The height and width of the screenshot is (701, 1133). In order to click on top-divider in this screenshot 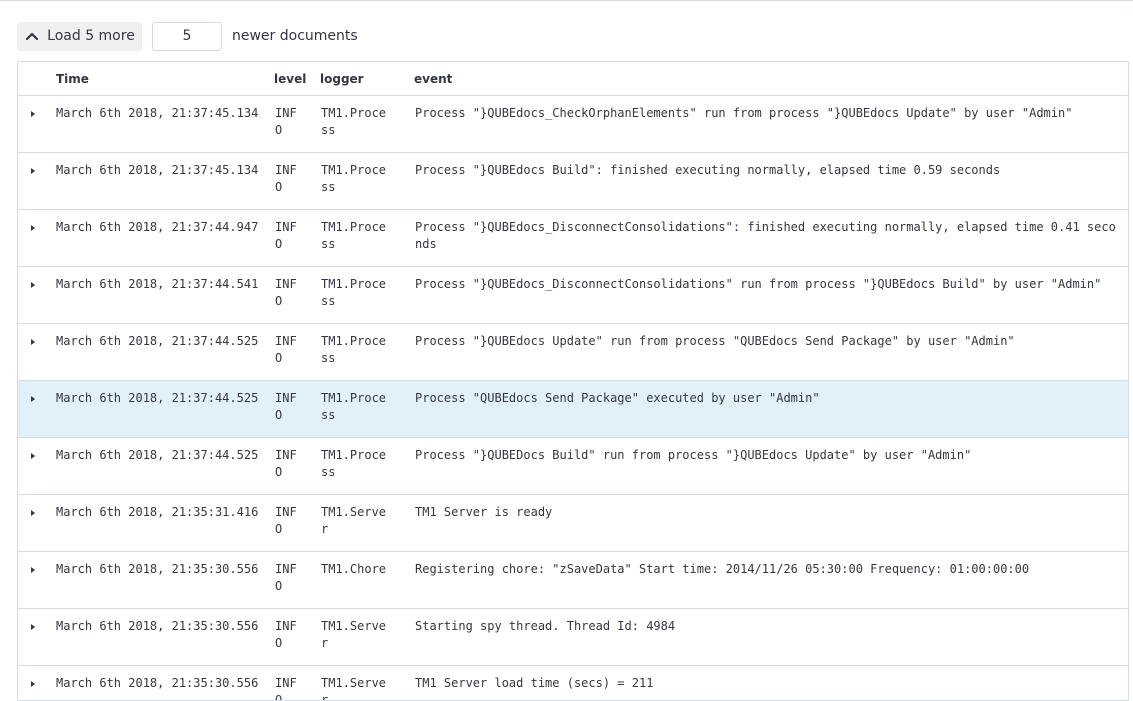, I will do `click(566, 0)`.